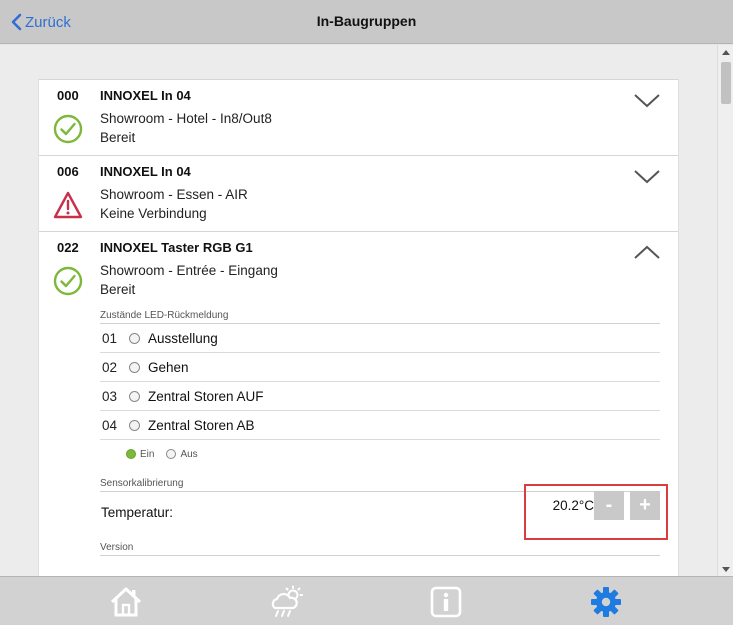 This screenshot has width=733, height=625. I want to click on warning-triangle-icon, so click(68, 205).